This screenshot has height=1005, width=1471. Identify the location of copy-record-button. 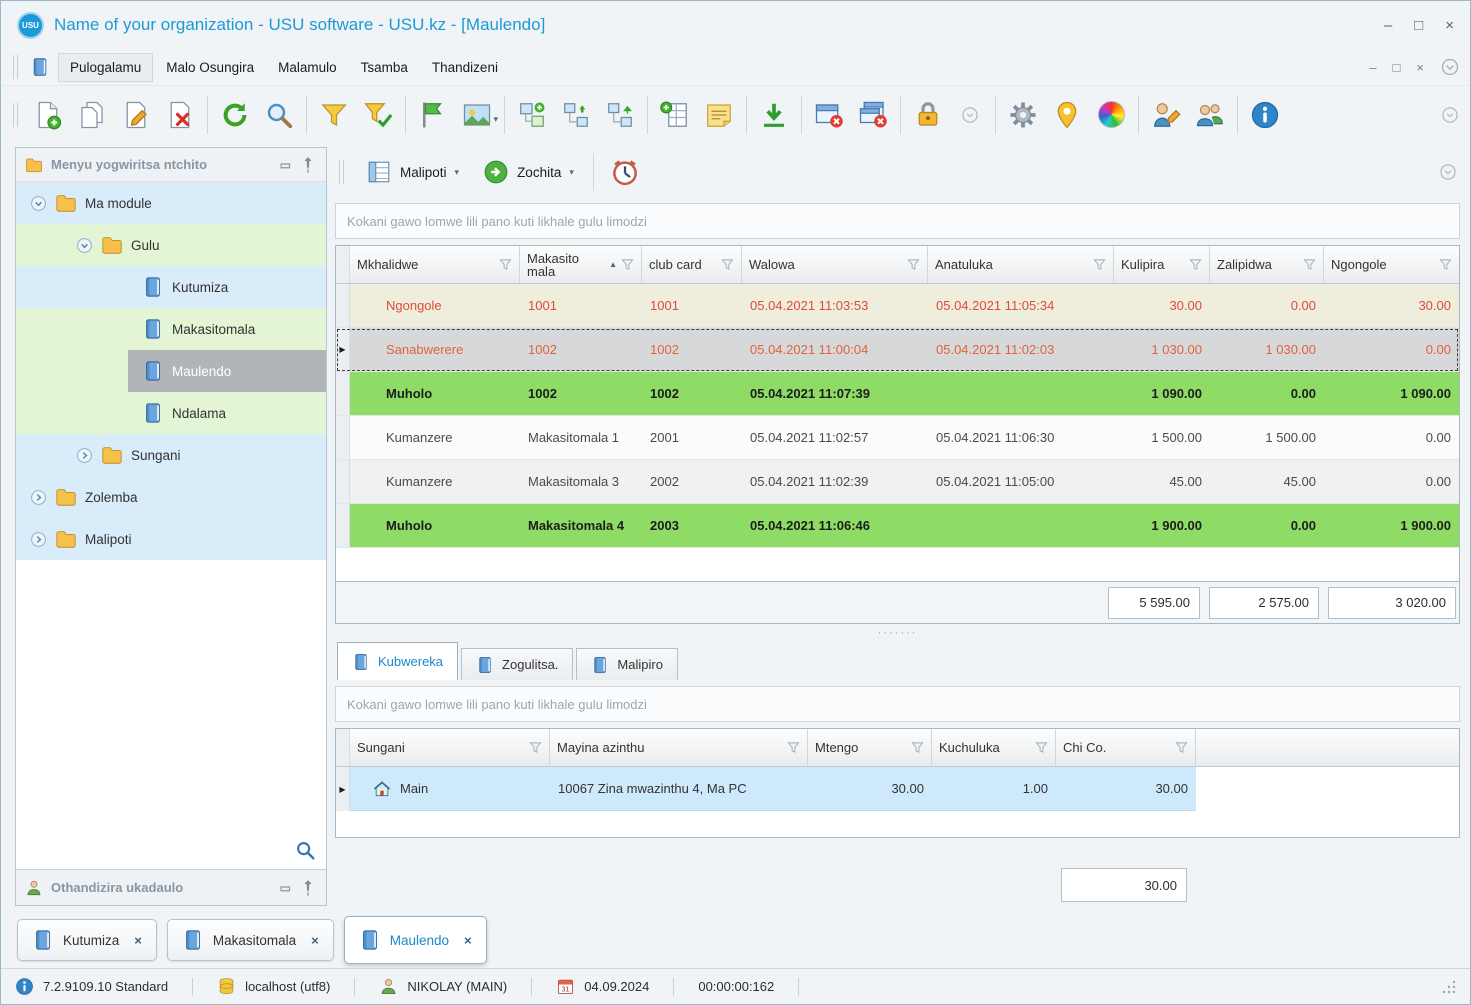
(92, 115).